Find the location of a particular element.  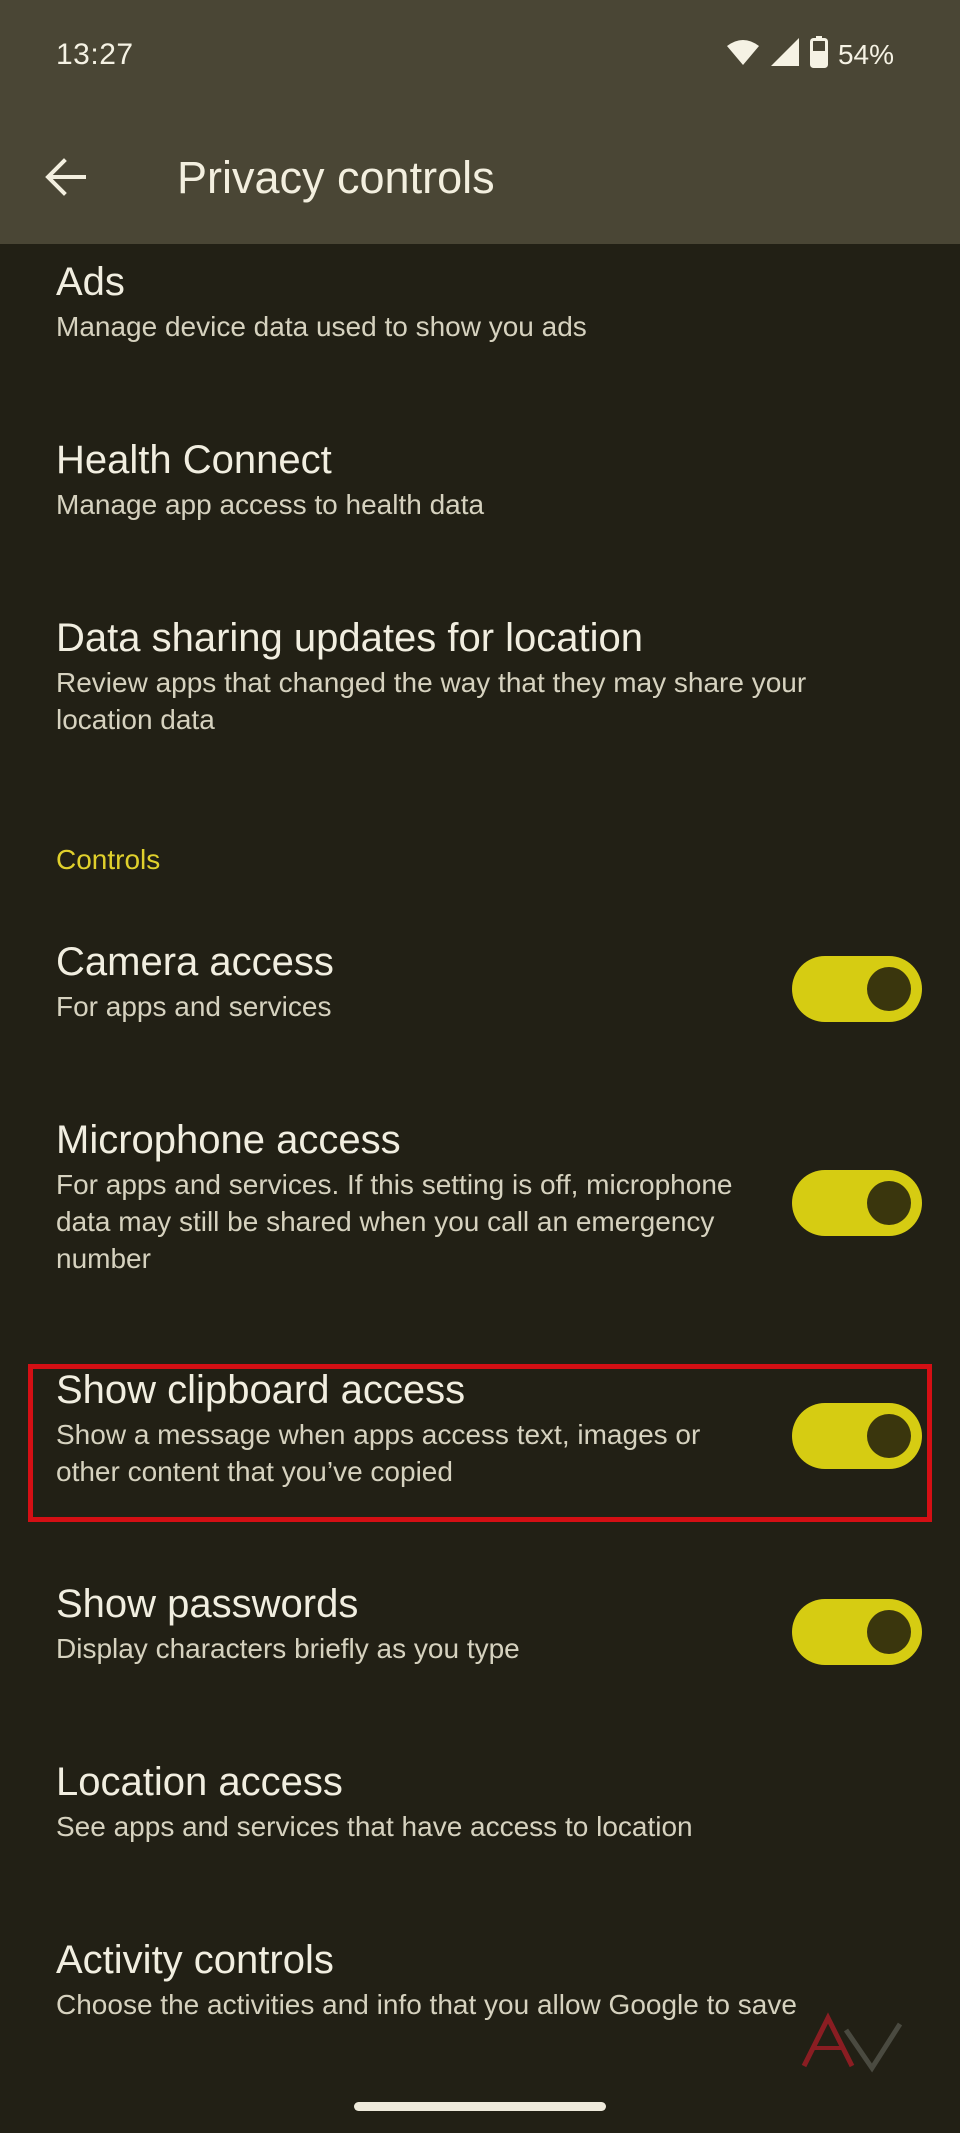

page-title: Privacy controls is located at coordinates (336, 177).